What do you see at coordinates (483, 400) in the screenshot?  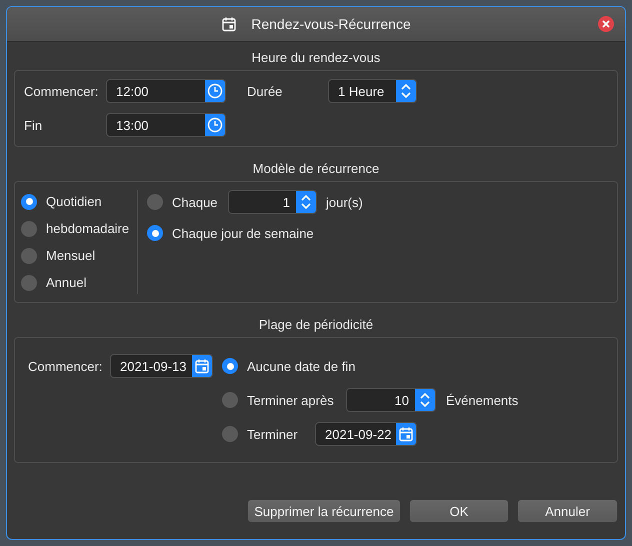 I see `unit-label: Événements` at bounding box center [483, 400].